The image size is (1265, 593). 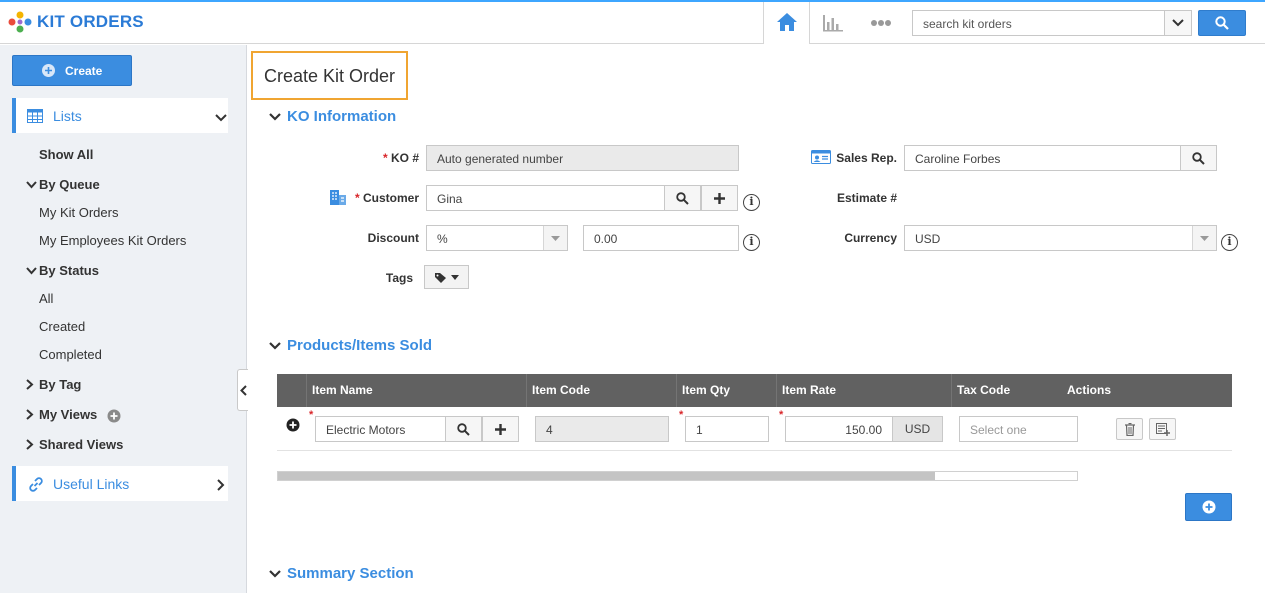 I want to click on sidebar-item-my-views: My Views, so click(x=68, y=414).